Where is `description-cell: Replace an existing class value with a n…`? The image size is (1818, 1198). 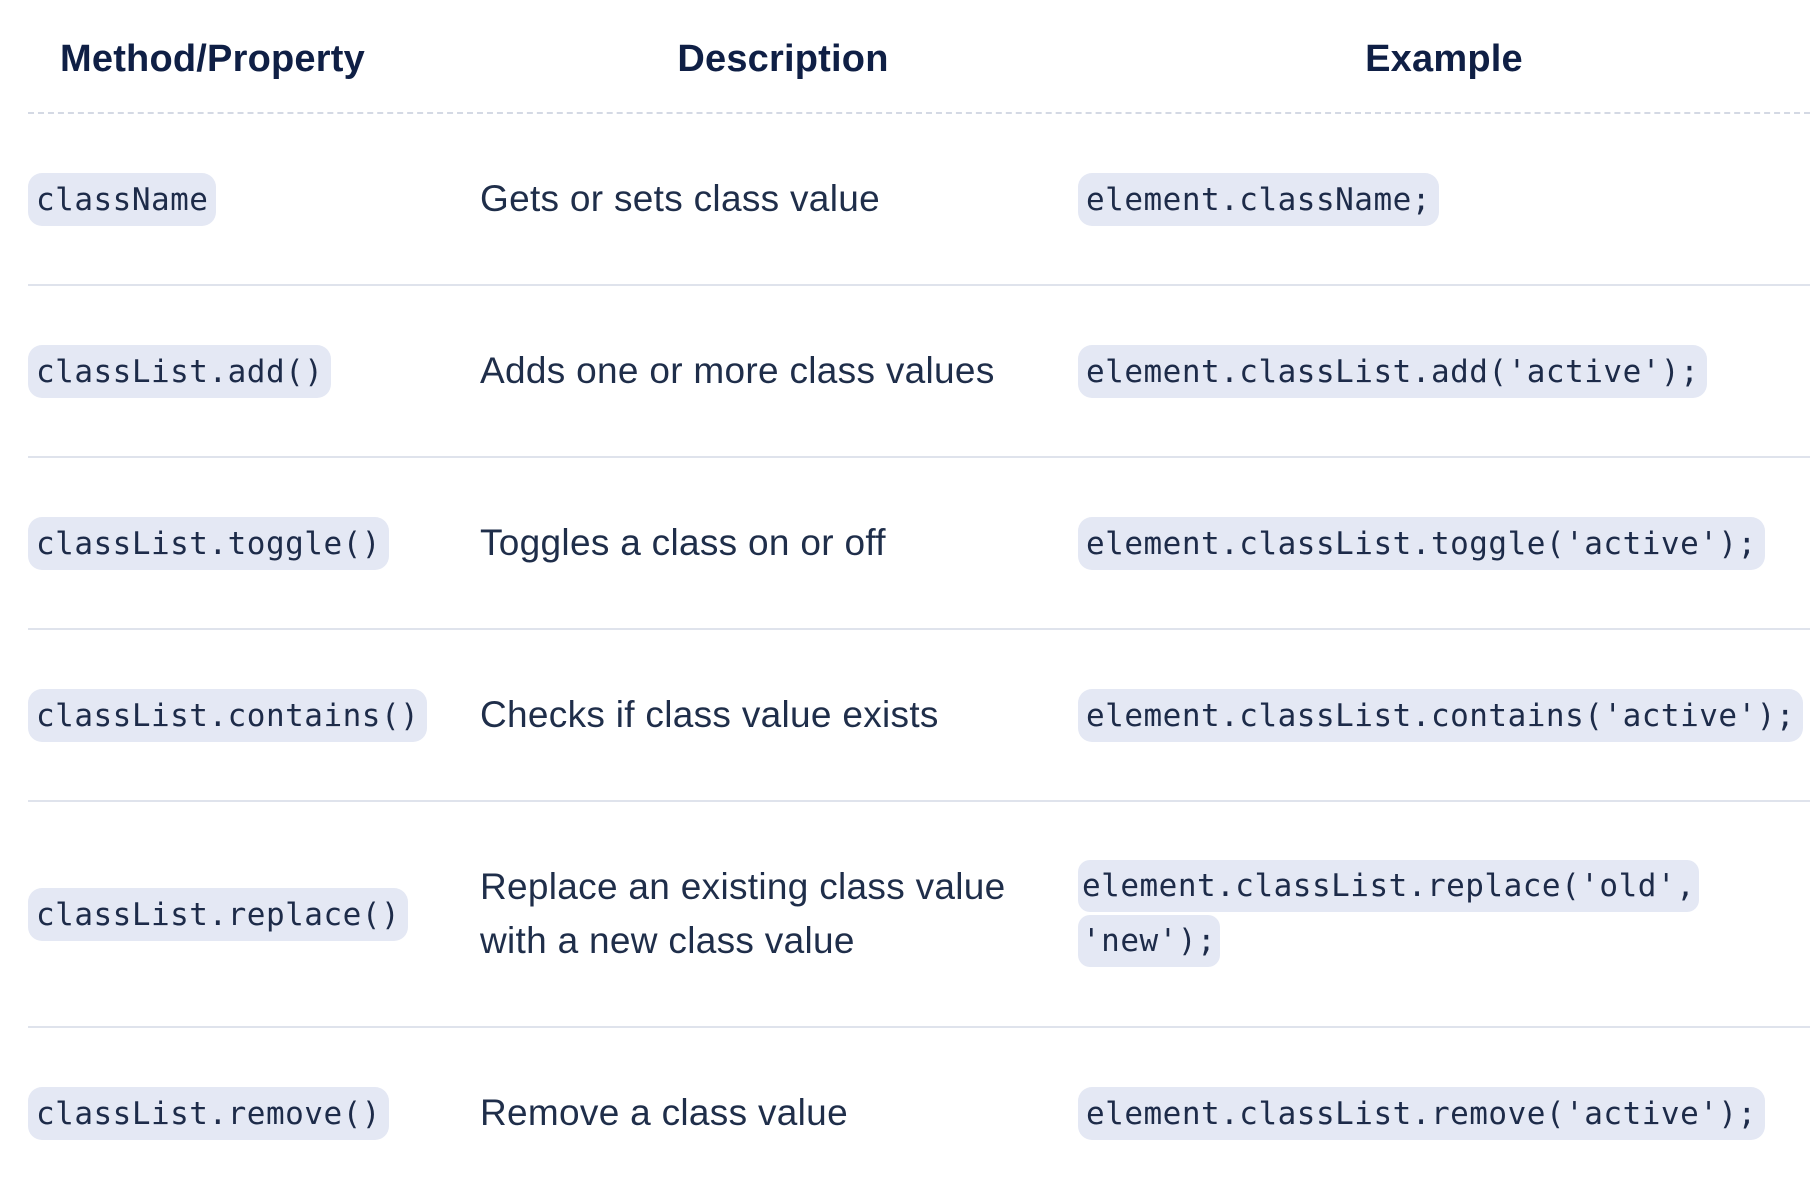 description-cell: Replace an existing class value with a n… is located at coordinates (763, 914).